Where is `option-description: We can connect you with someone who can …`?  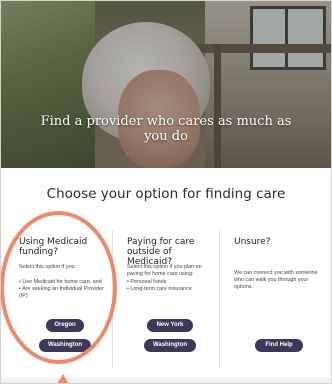
option-description: We can connect you with someone who can … is located at coordinates (276, 280).